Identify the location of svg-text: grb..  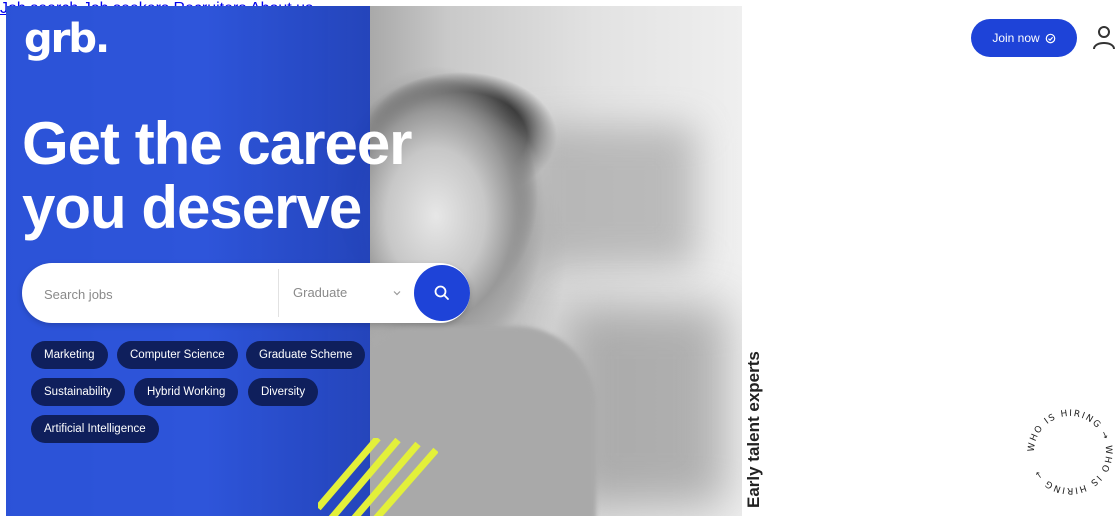
(66, 40).